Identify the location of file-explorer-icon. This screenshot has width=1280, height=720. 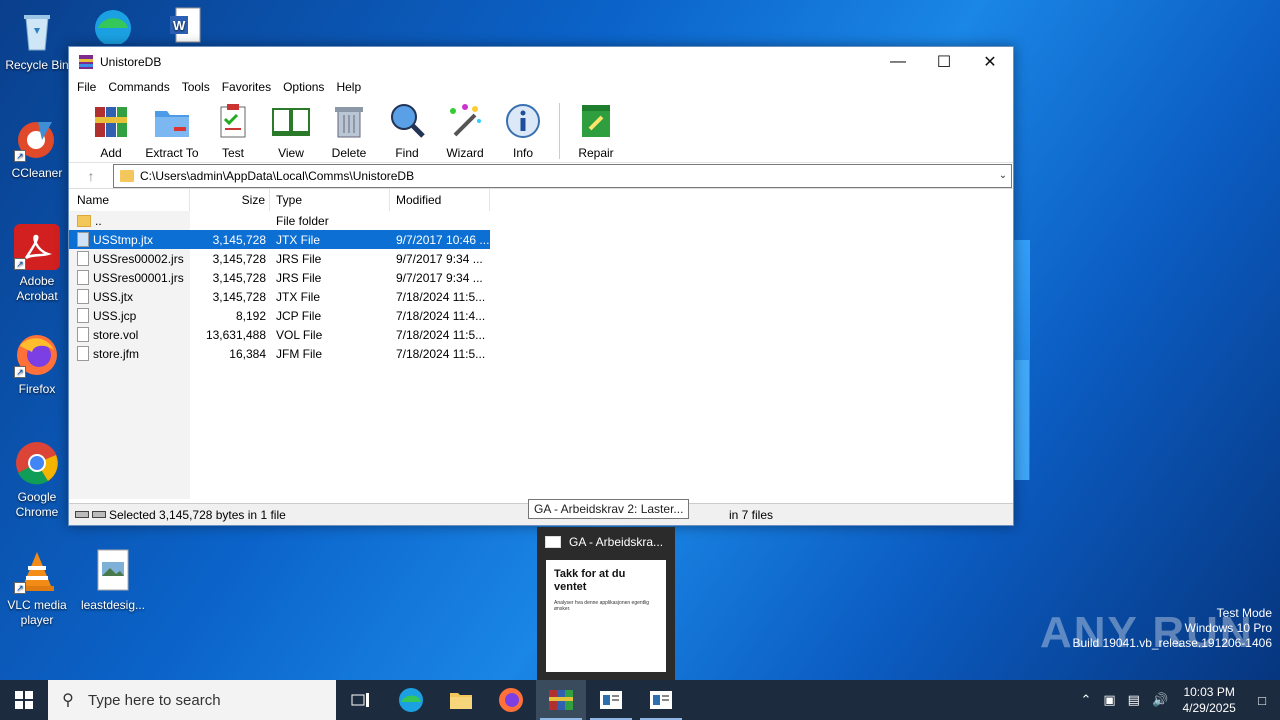
(461, 701).